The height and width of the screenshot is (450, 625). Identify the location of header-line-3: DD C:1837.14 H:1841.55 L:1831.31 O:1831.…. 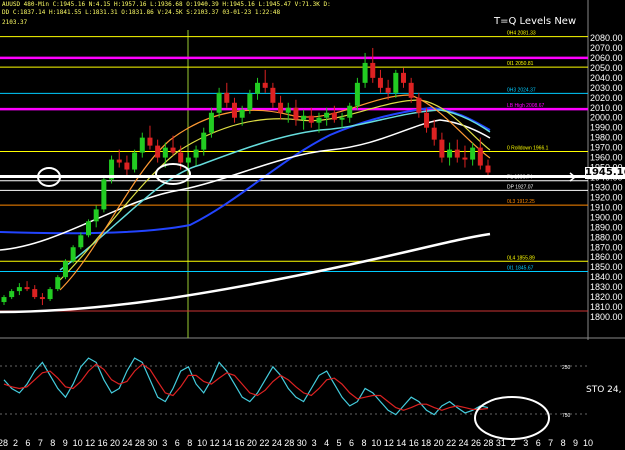
(141, 12).